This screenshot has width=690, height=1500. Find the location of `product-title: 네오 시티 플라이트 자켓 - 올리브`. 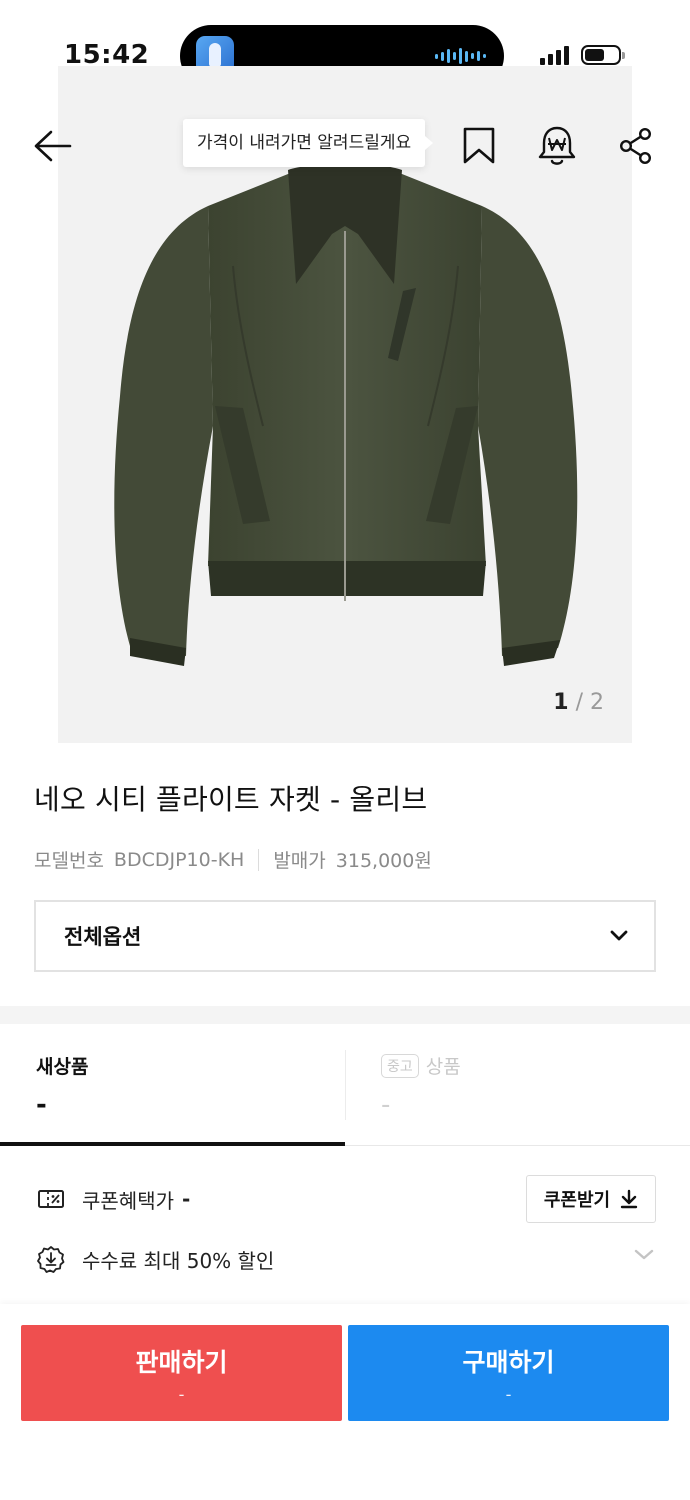

product-title: 네오 시티 플라이트 자켓 - 올리브 is located at coordinates (231, 799).